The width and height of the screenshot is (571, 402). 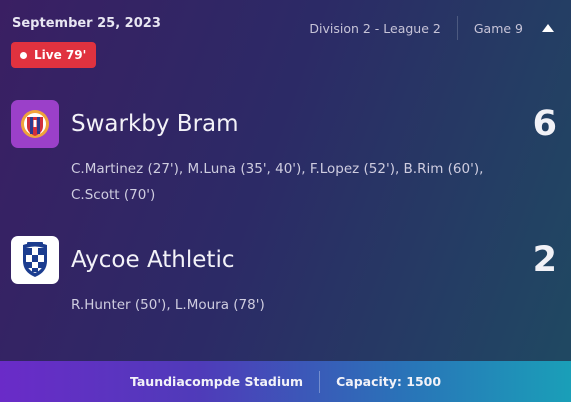 What do you see at coordinates (60, 55) in the screenshot?
I see `live-label: Live 79'` at bounding box center [60, 55].